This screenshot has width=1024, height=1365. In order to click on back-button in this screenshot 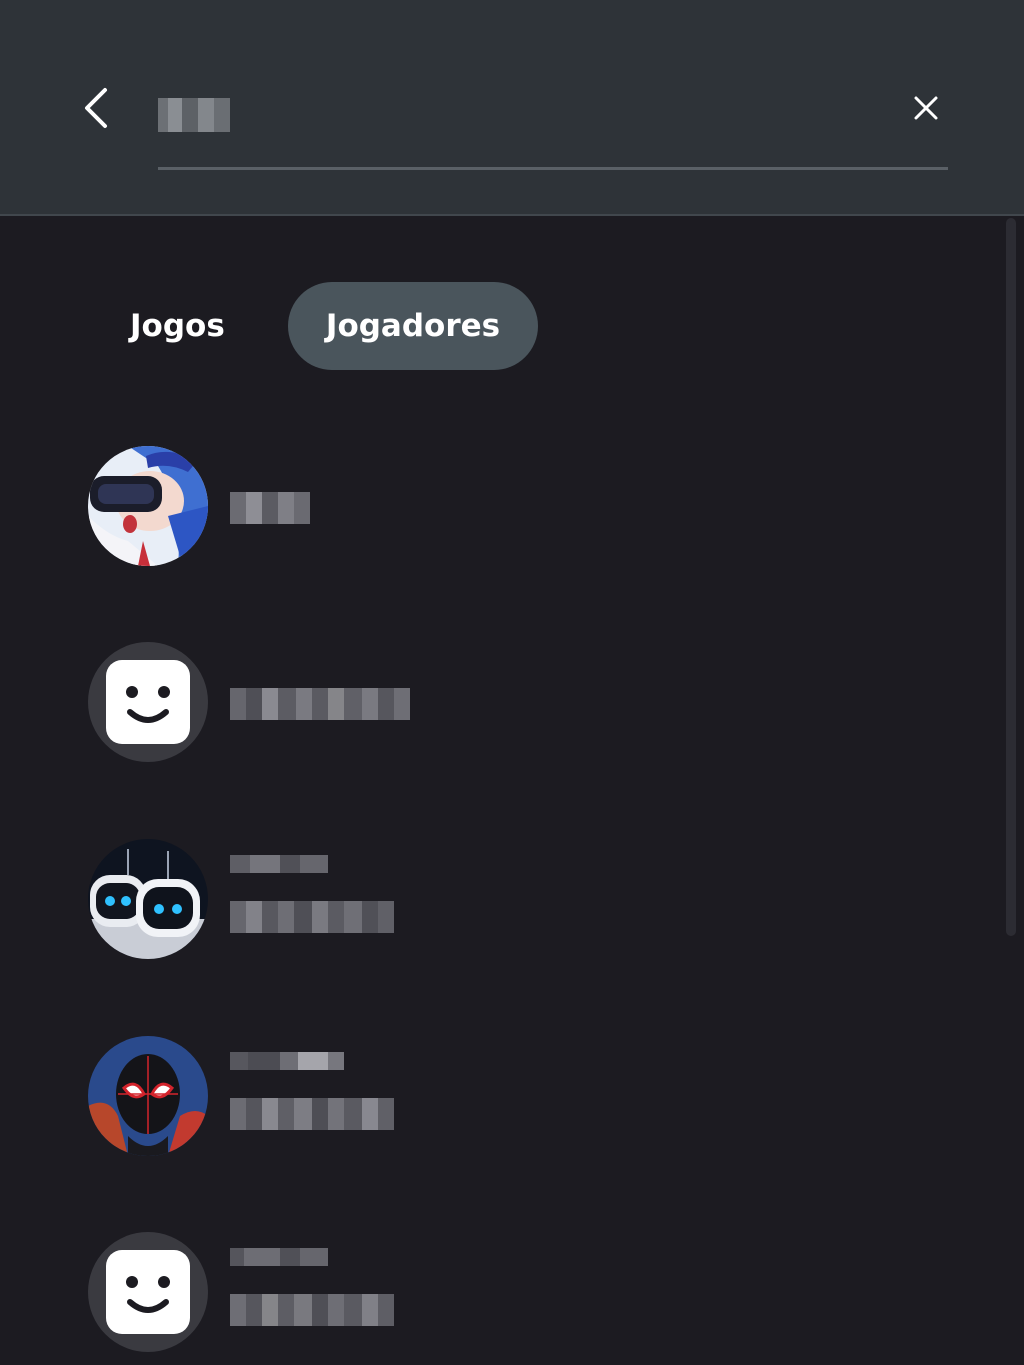, I will do `click(96, 110)`.